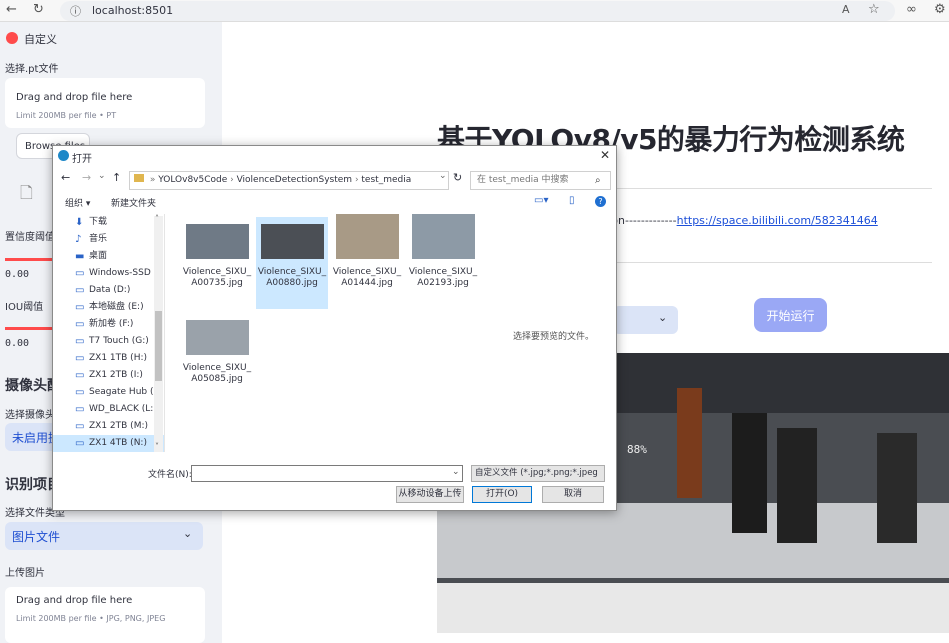 The height and width of the screenshot is (643, 949). What do you see at coordinates (217, 283) in the screenshot?
I see `file-name: A00735.jpg` at bounding box center [217, 283].